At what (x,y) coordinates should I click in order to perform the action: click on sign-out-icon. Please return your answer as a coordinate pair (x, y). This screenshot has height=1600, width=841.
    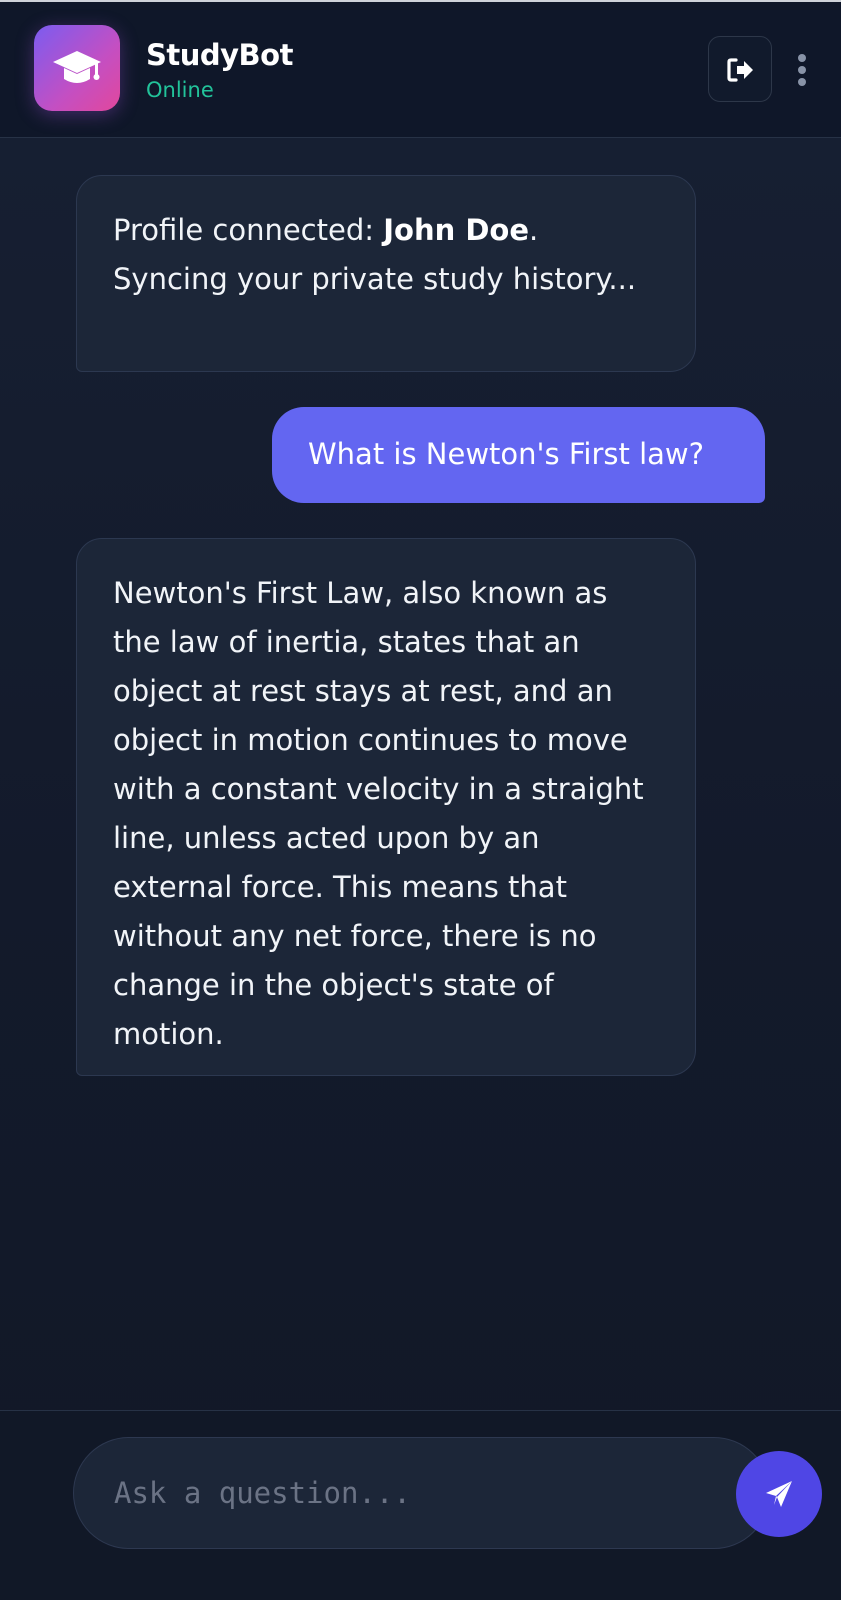
    Looking at the image, I should click on (740, 70).